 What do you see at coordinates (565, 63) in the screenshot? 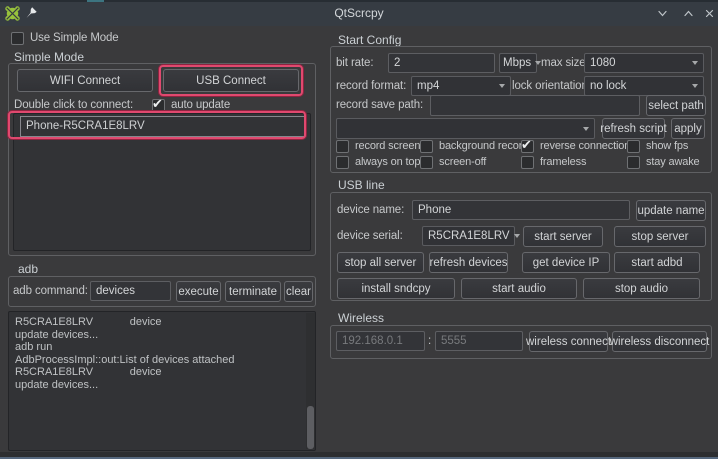
I see `max-size-label: max size:` at bounding box center [565, 63].